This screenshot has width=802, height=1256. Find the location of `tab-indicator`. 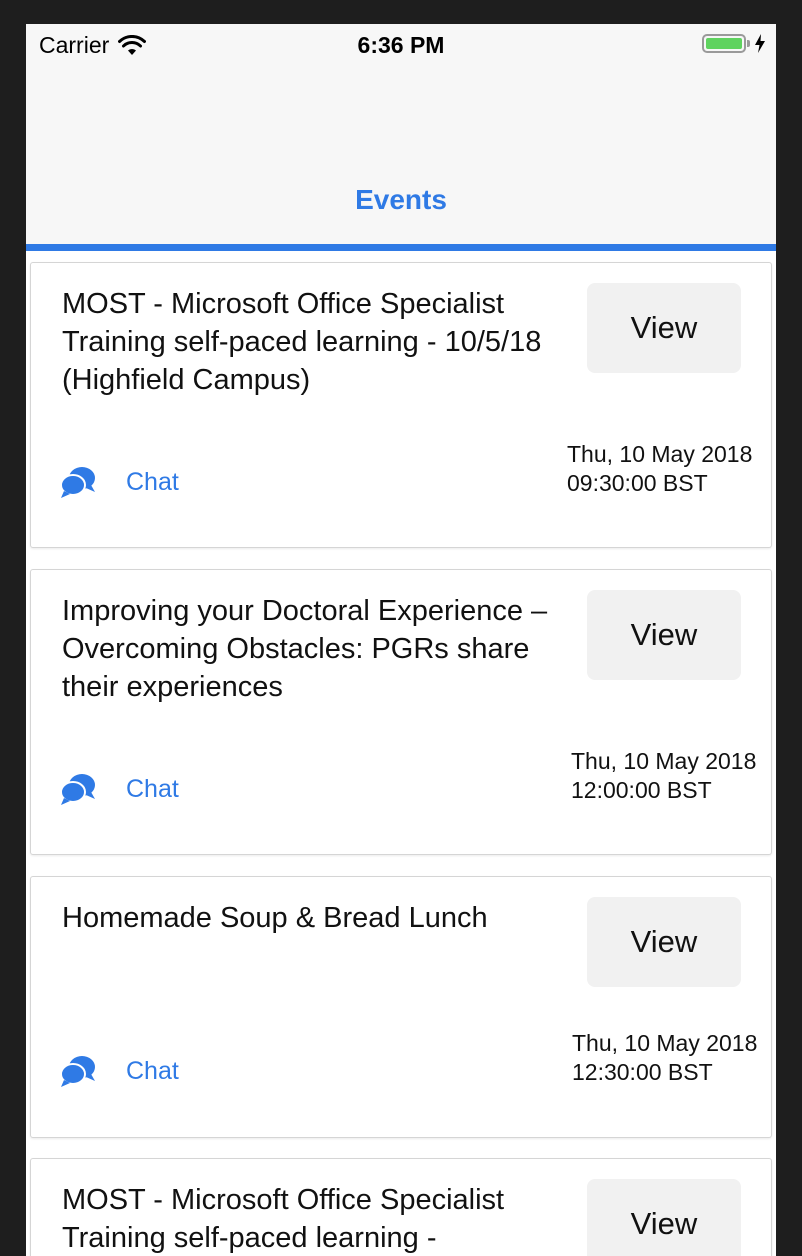

tab-indicator is located at coordinates (401, 247).